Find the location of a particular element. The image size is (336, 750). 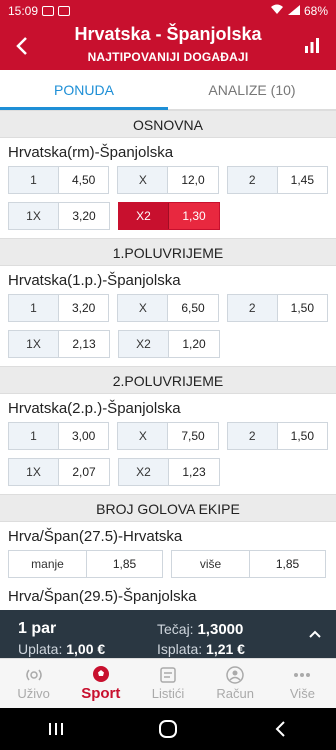

more-icon is located at coordinates (302, 675).